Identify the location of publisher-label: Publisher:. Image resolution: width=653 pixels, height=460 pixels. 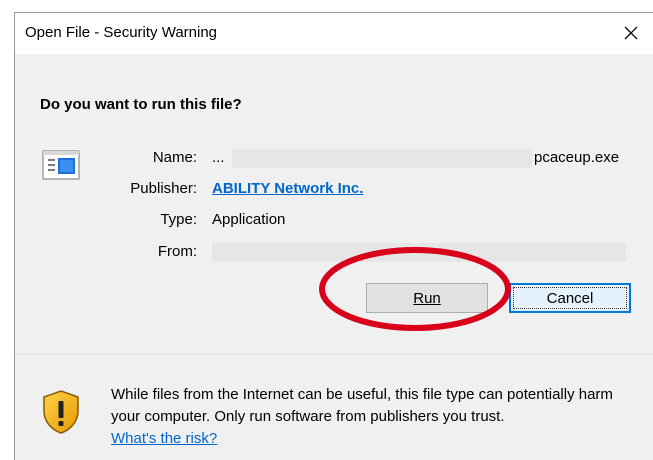
(163, 188).